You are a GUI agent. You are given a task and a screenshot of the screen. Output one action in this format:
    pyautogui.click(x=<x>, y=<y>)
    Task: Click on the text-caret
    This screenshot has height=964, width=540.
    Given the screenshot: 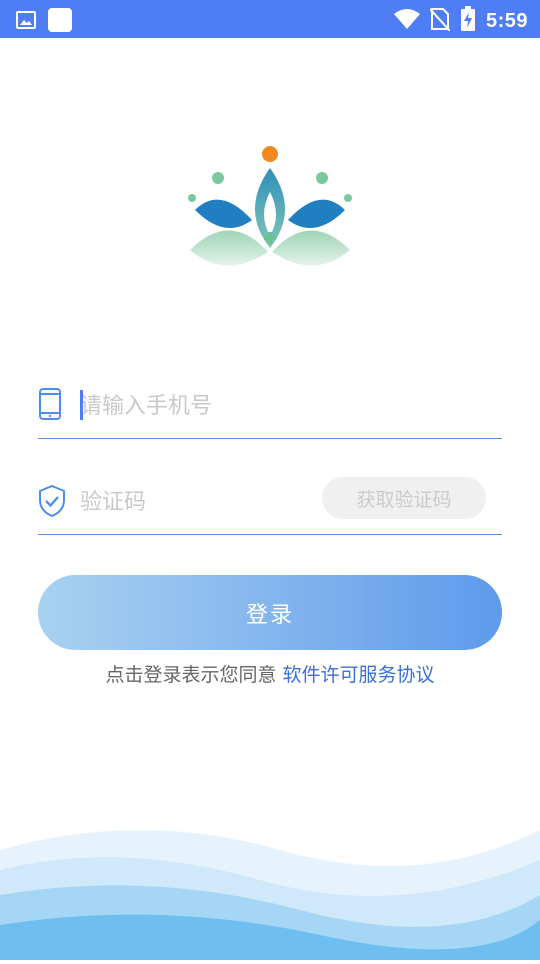 What is the action you would take?
    pyautogui.click(x=81, y=405)
    